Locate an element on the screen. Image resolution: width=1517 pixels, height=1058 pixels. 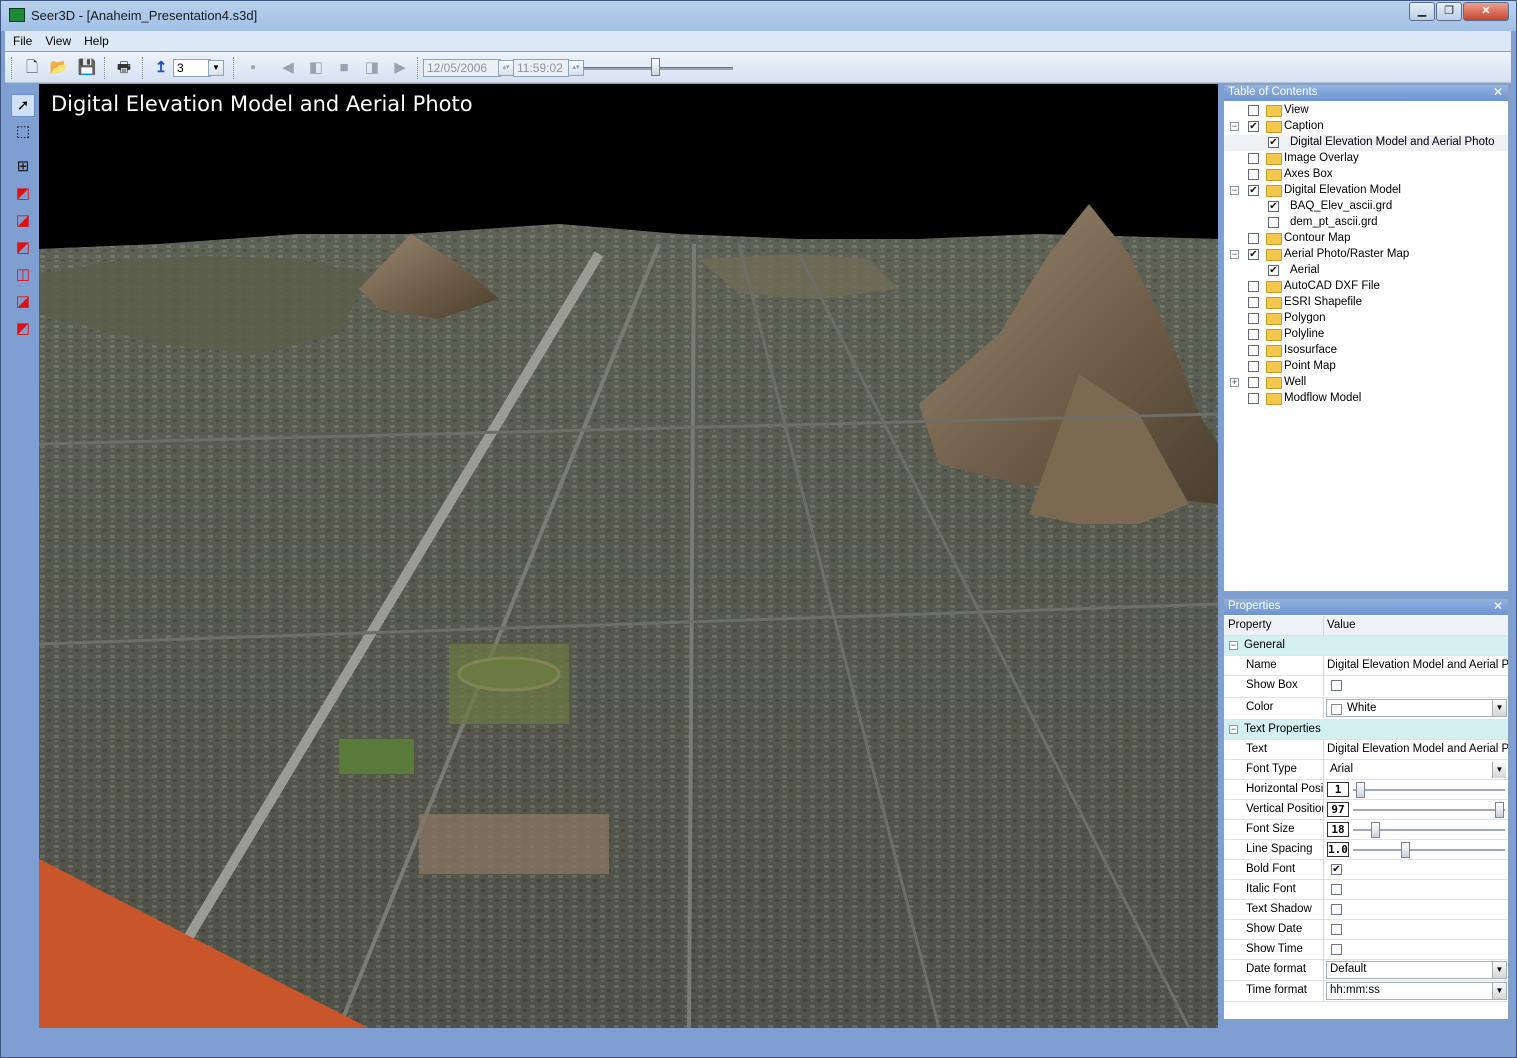
property-text-value: Digital Elevation Model and Aerial Photo is located at coordinates (1416, 750).